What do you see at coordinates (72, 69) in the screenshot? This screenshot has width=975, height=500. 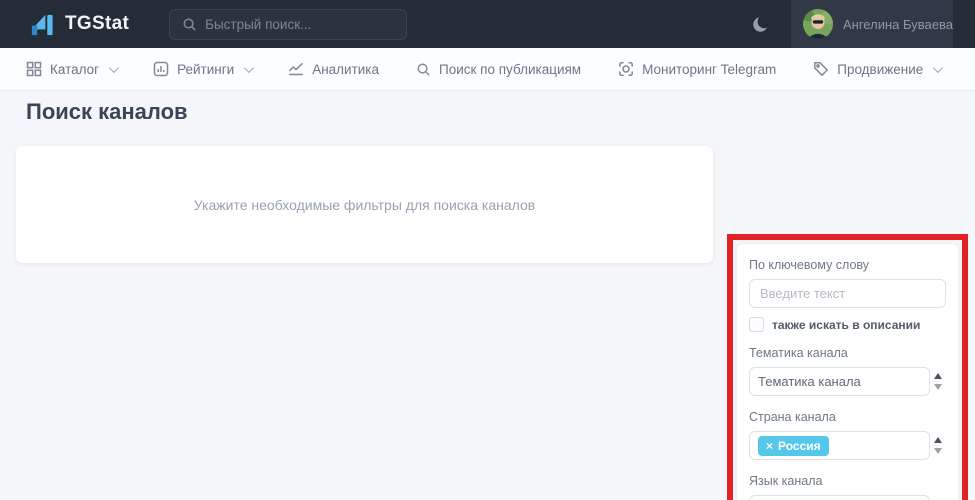 I see `nav-item-catalog: Каталог` at bounding box center [72, 69].